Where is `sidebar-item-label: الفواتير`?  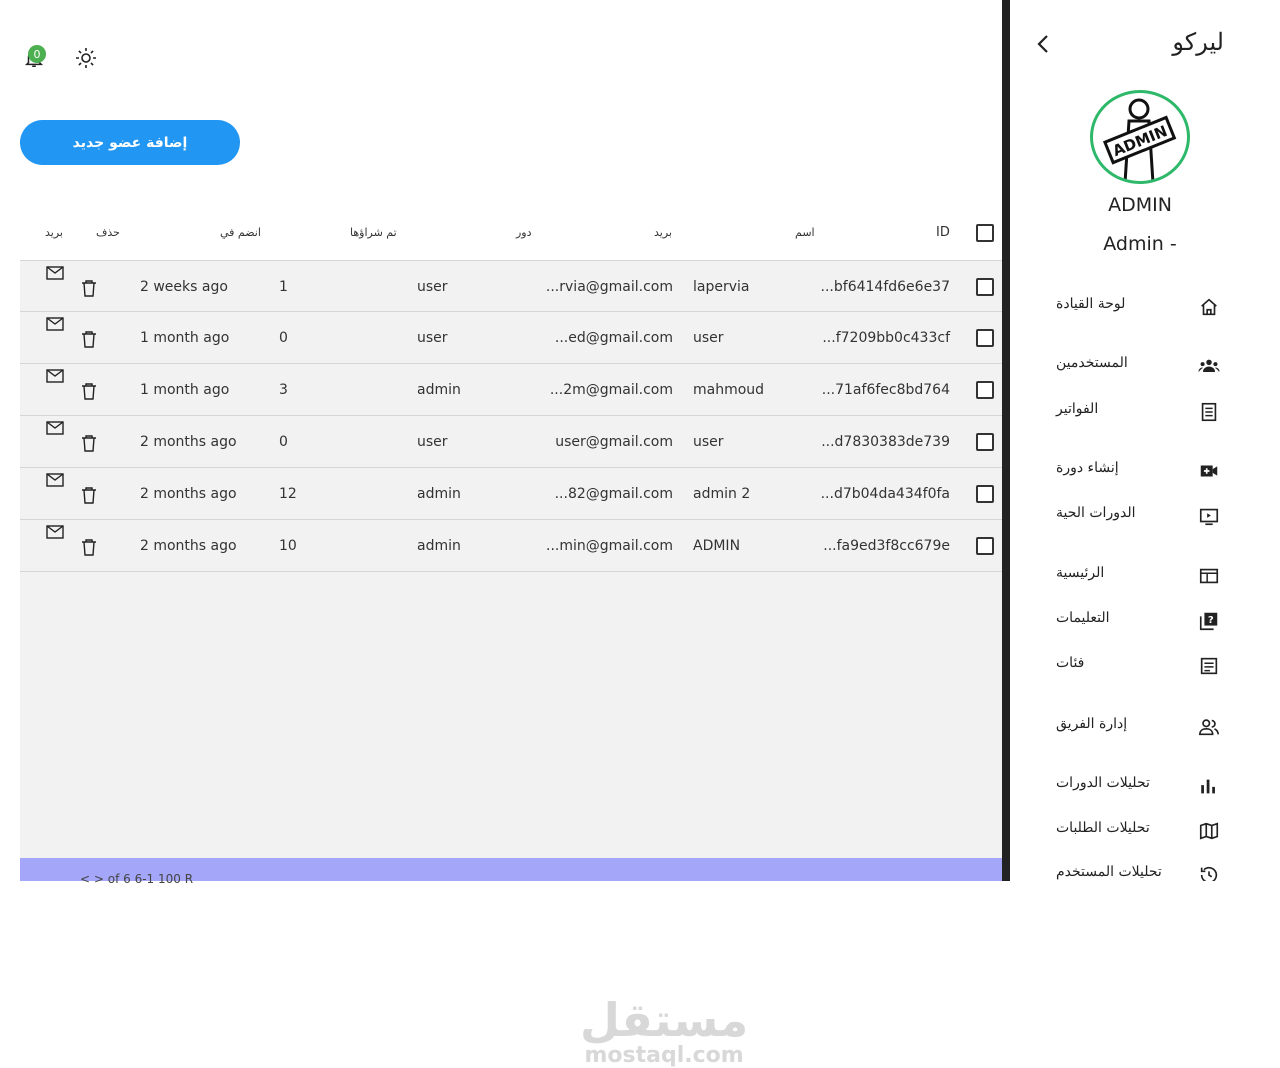 sidebar-item-label: الفواتير is located at coordinates (1077, 409).